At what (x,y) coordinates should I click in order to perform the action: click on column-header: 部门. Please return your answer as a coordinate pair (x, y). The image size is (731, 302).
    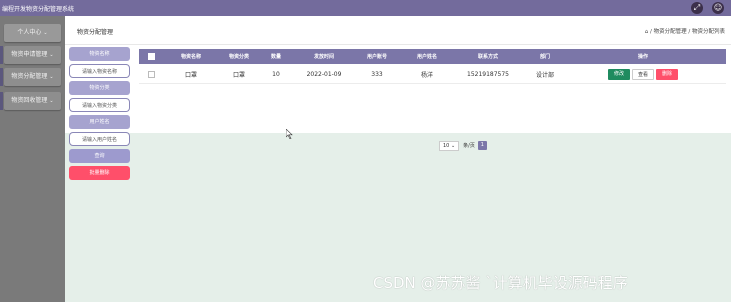
    Looking at the image, I should click on (545, 56).